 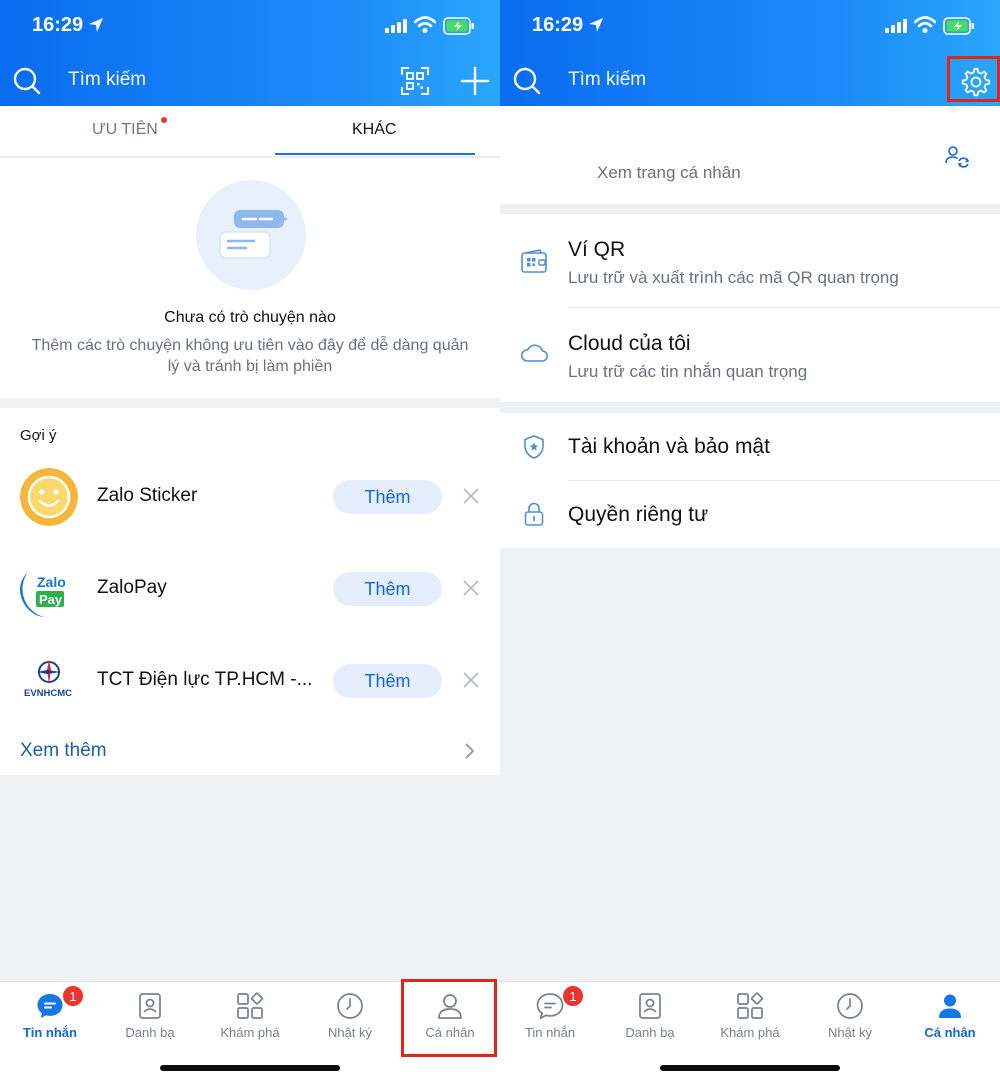 I want to click on suggestion-row: EVNHCMC TCT Điện lực TP.HCM -... Thêm, so click(x=250, y=681).